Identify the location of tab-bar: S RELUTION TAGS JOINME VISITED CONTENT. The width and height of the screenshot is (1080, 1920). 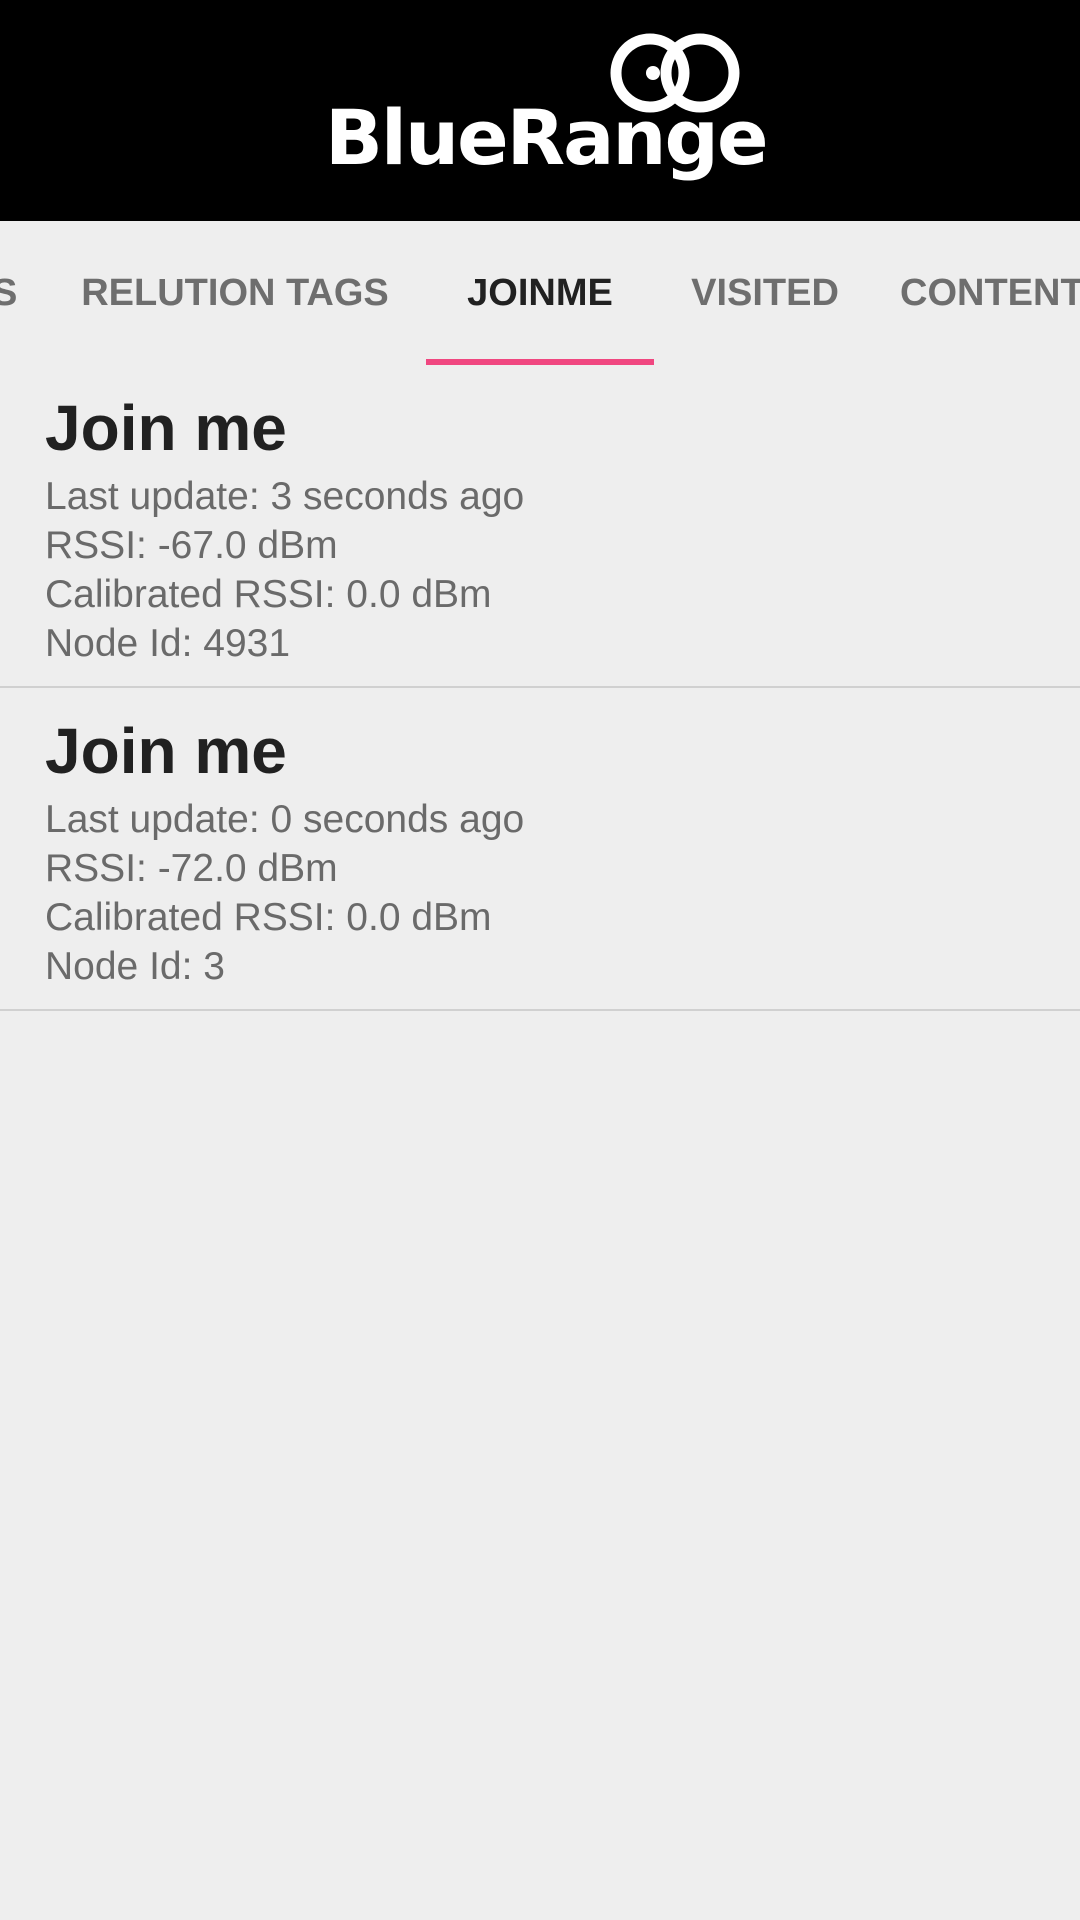
(540, 293).